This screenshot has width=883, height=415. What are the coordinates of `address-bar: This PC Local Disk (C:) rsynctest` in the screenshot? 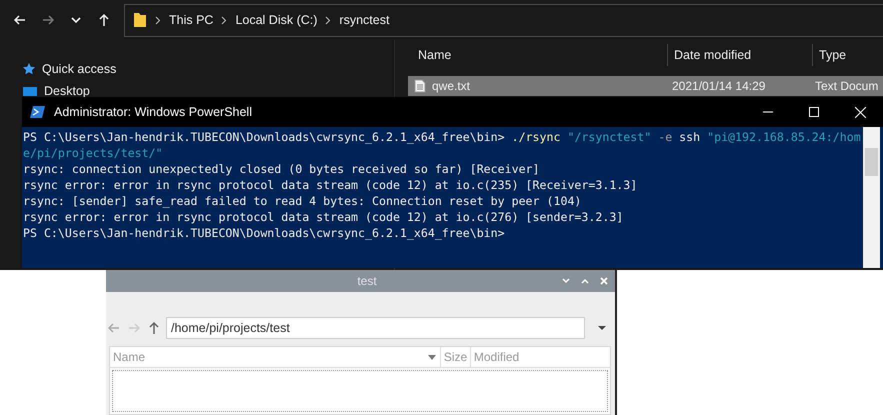 It's located at (503, 20).